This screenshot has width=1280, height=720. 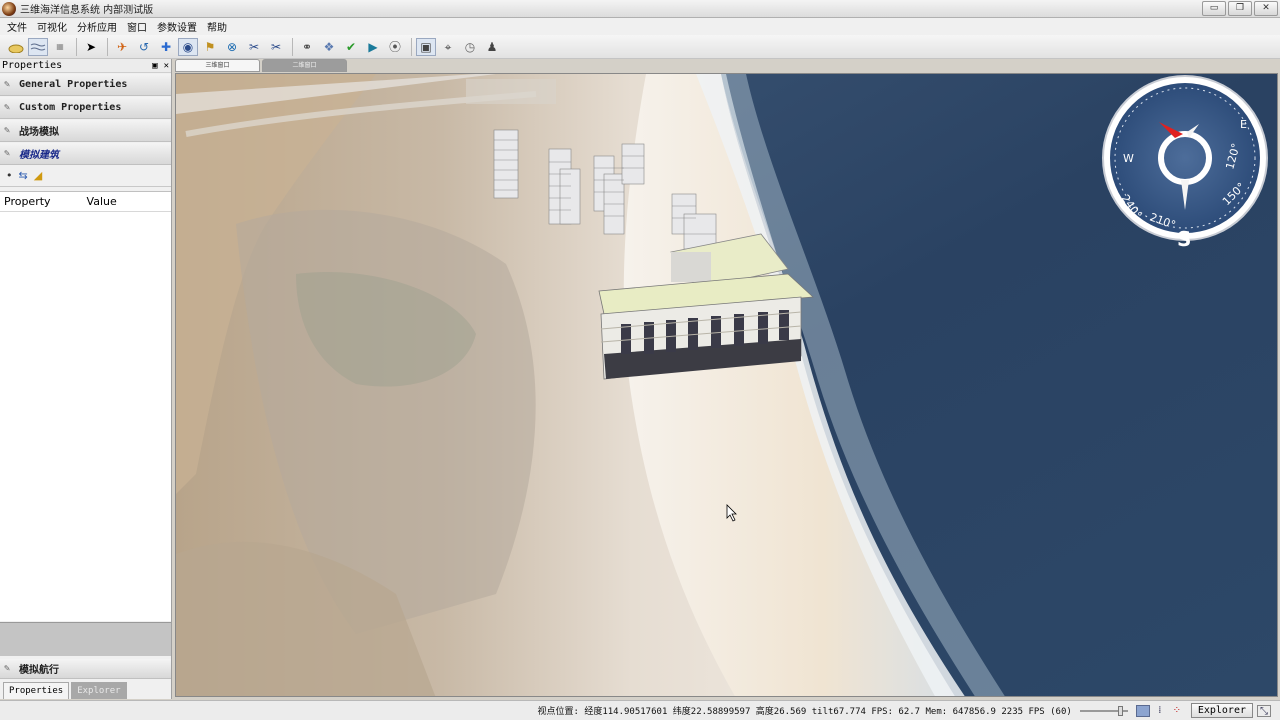 What do you see at coordinates (232, 47) in the screenshot?
I see `close-circle-icon: ⊗` at bounding box center [232, 47].